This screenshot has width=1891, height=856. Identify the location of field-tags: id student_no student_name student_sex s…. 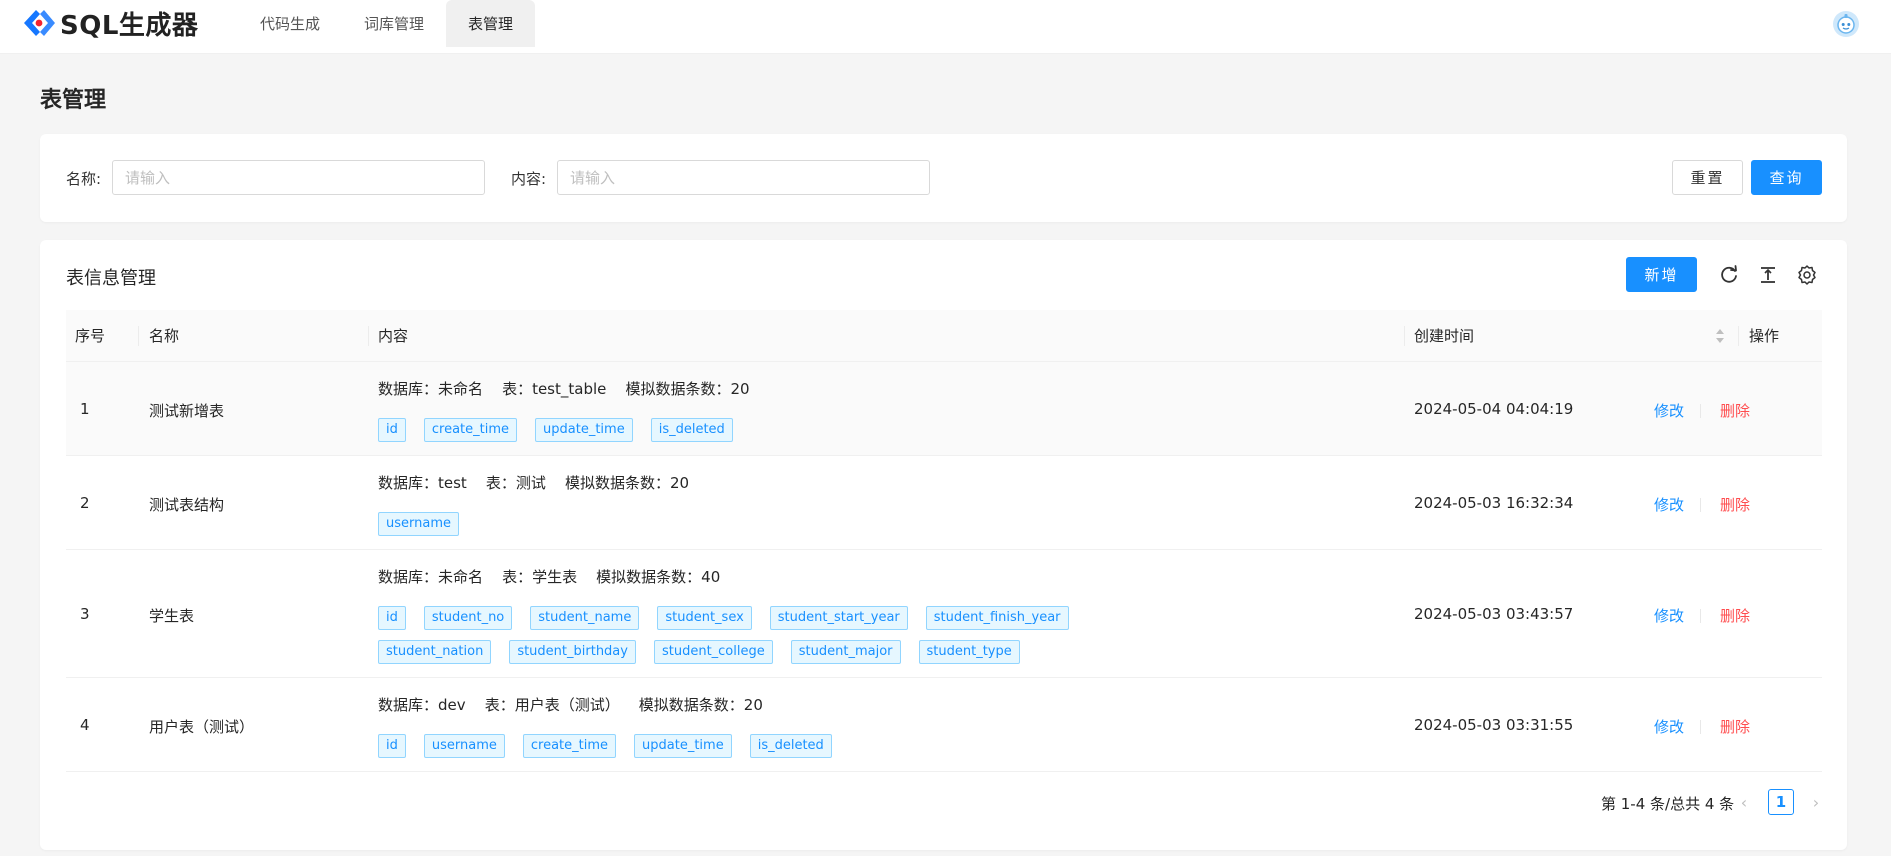
(728, 635).